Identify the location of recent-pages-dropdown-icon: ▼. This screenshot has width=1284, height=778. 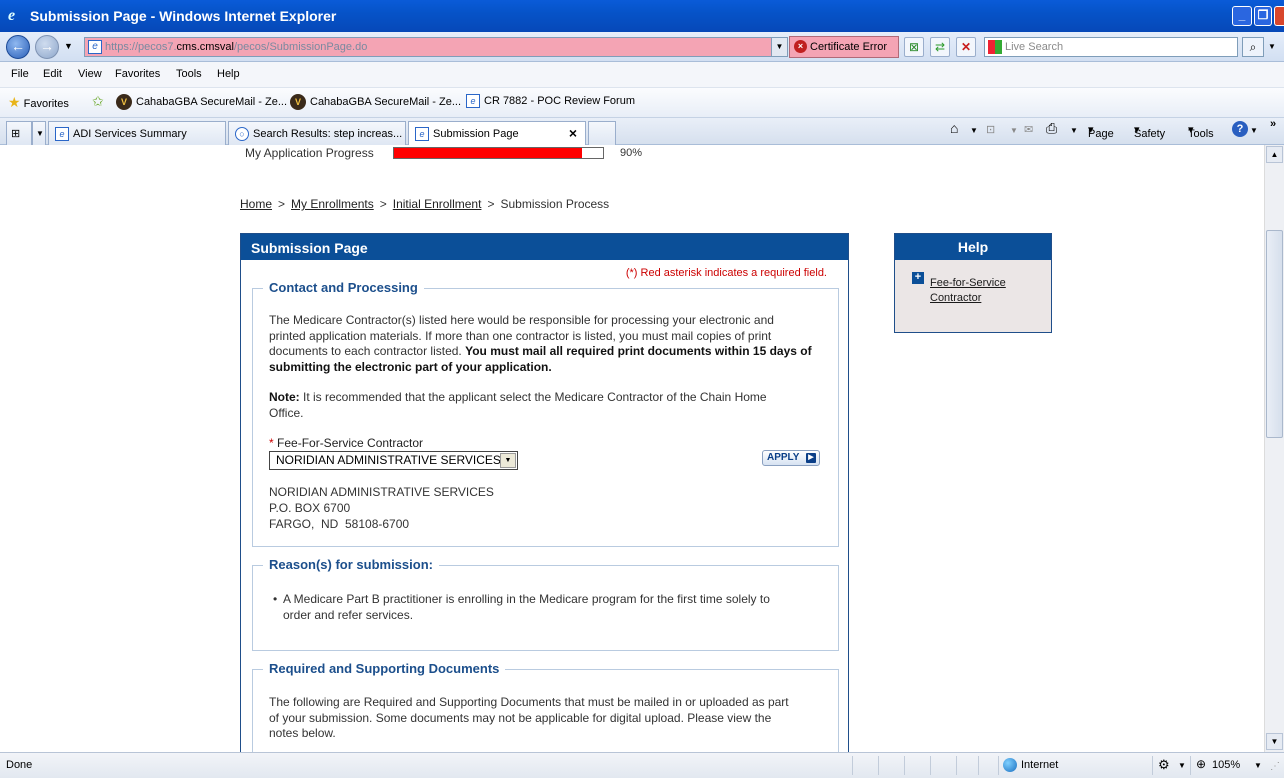
(68, 46).